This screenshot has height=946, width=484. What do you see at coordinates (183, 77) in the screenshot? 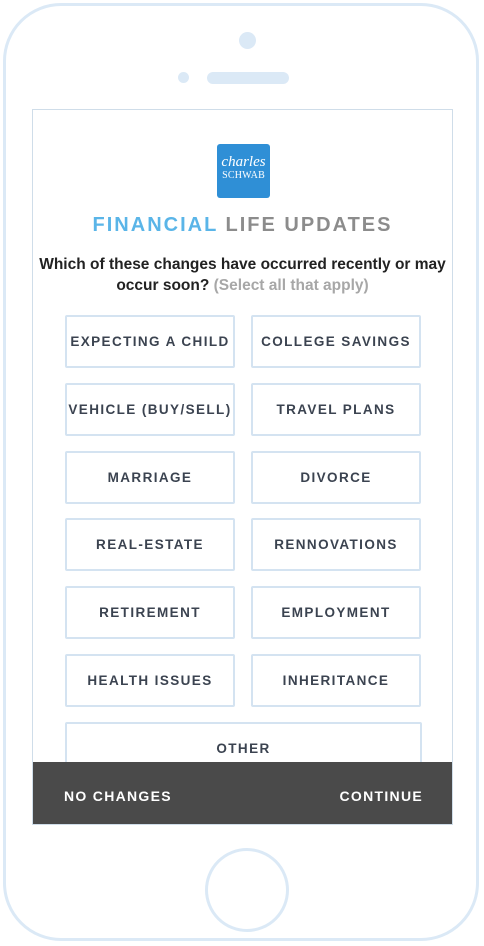
I see `proximity-sensor` at bounding box center [183, 77].